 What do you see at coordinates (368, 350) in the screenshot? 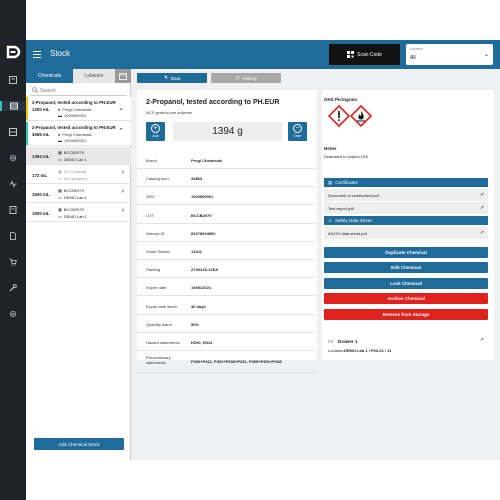
I see `drawer-location: DEMO Lab 1 / P03-01 / 11` at bounding box center [368, 350].